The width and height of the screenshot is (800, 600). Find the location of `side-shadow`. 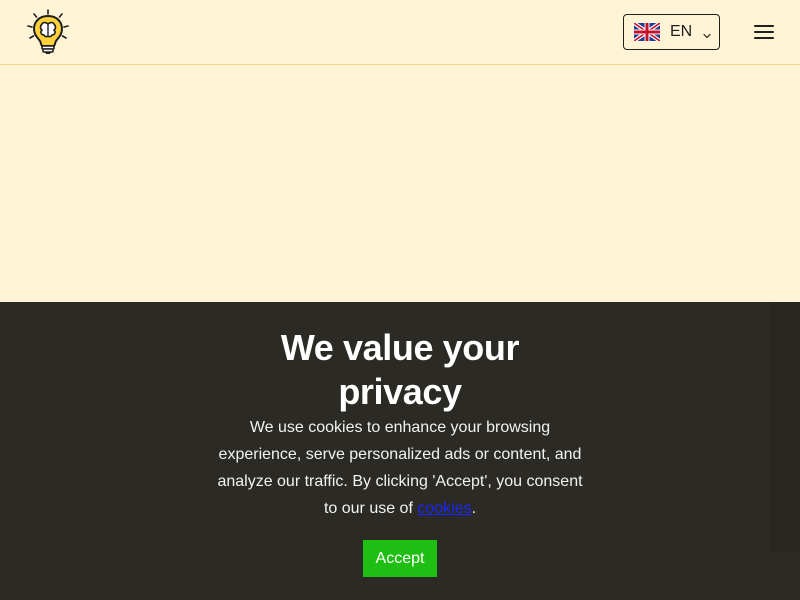

side-shadow is located at coordinates (785, 427).